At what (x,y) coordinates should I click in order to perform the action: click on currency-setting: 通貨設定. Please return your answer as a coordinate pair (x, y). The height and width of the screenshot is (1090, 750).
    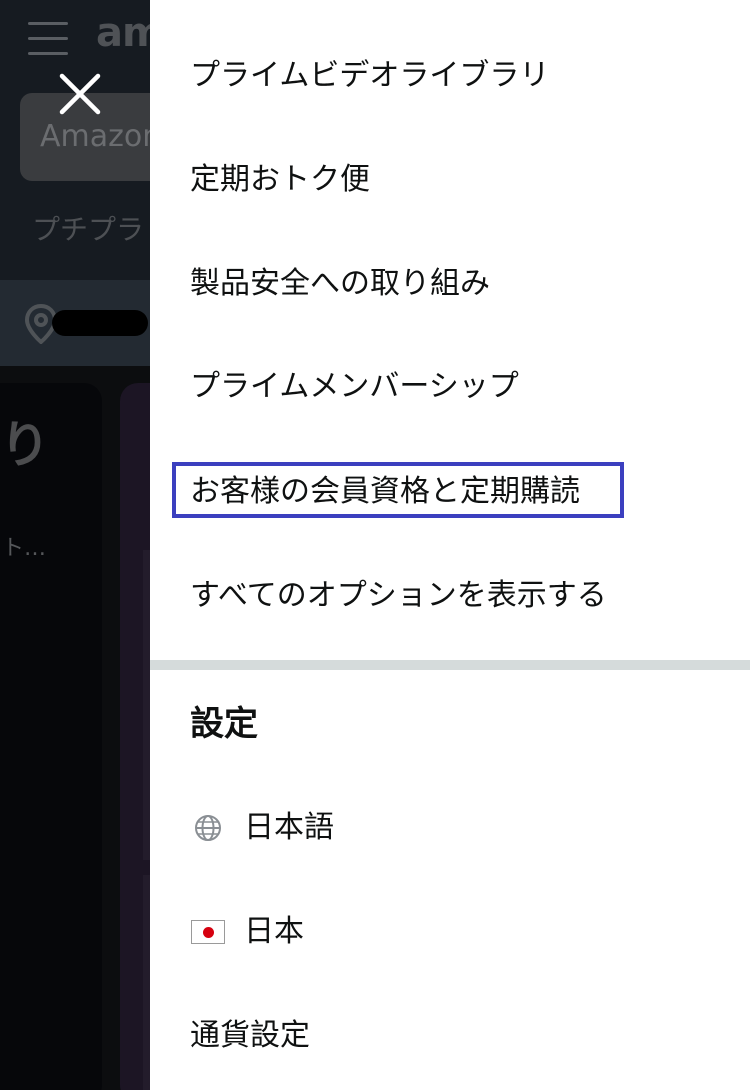
    Looking at the image, I should click on (250, 1036).